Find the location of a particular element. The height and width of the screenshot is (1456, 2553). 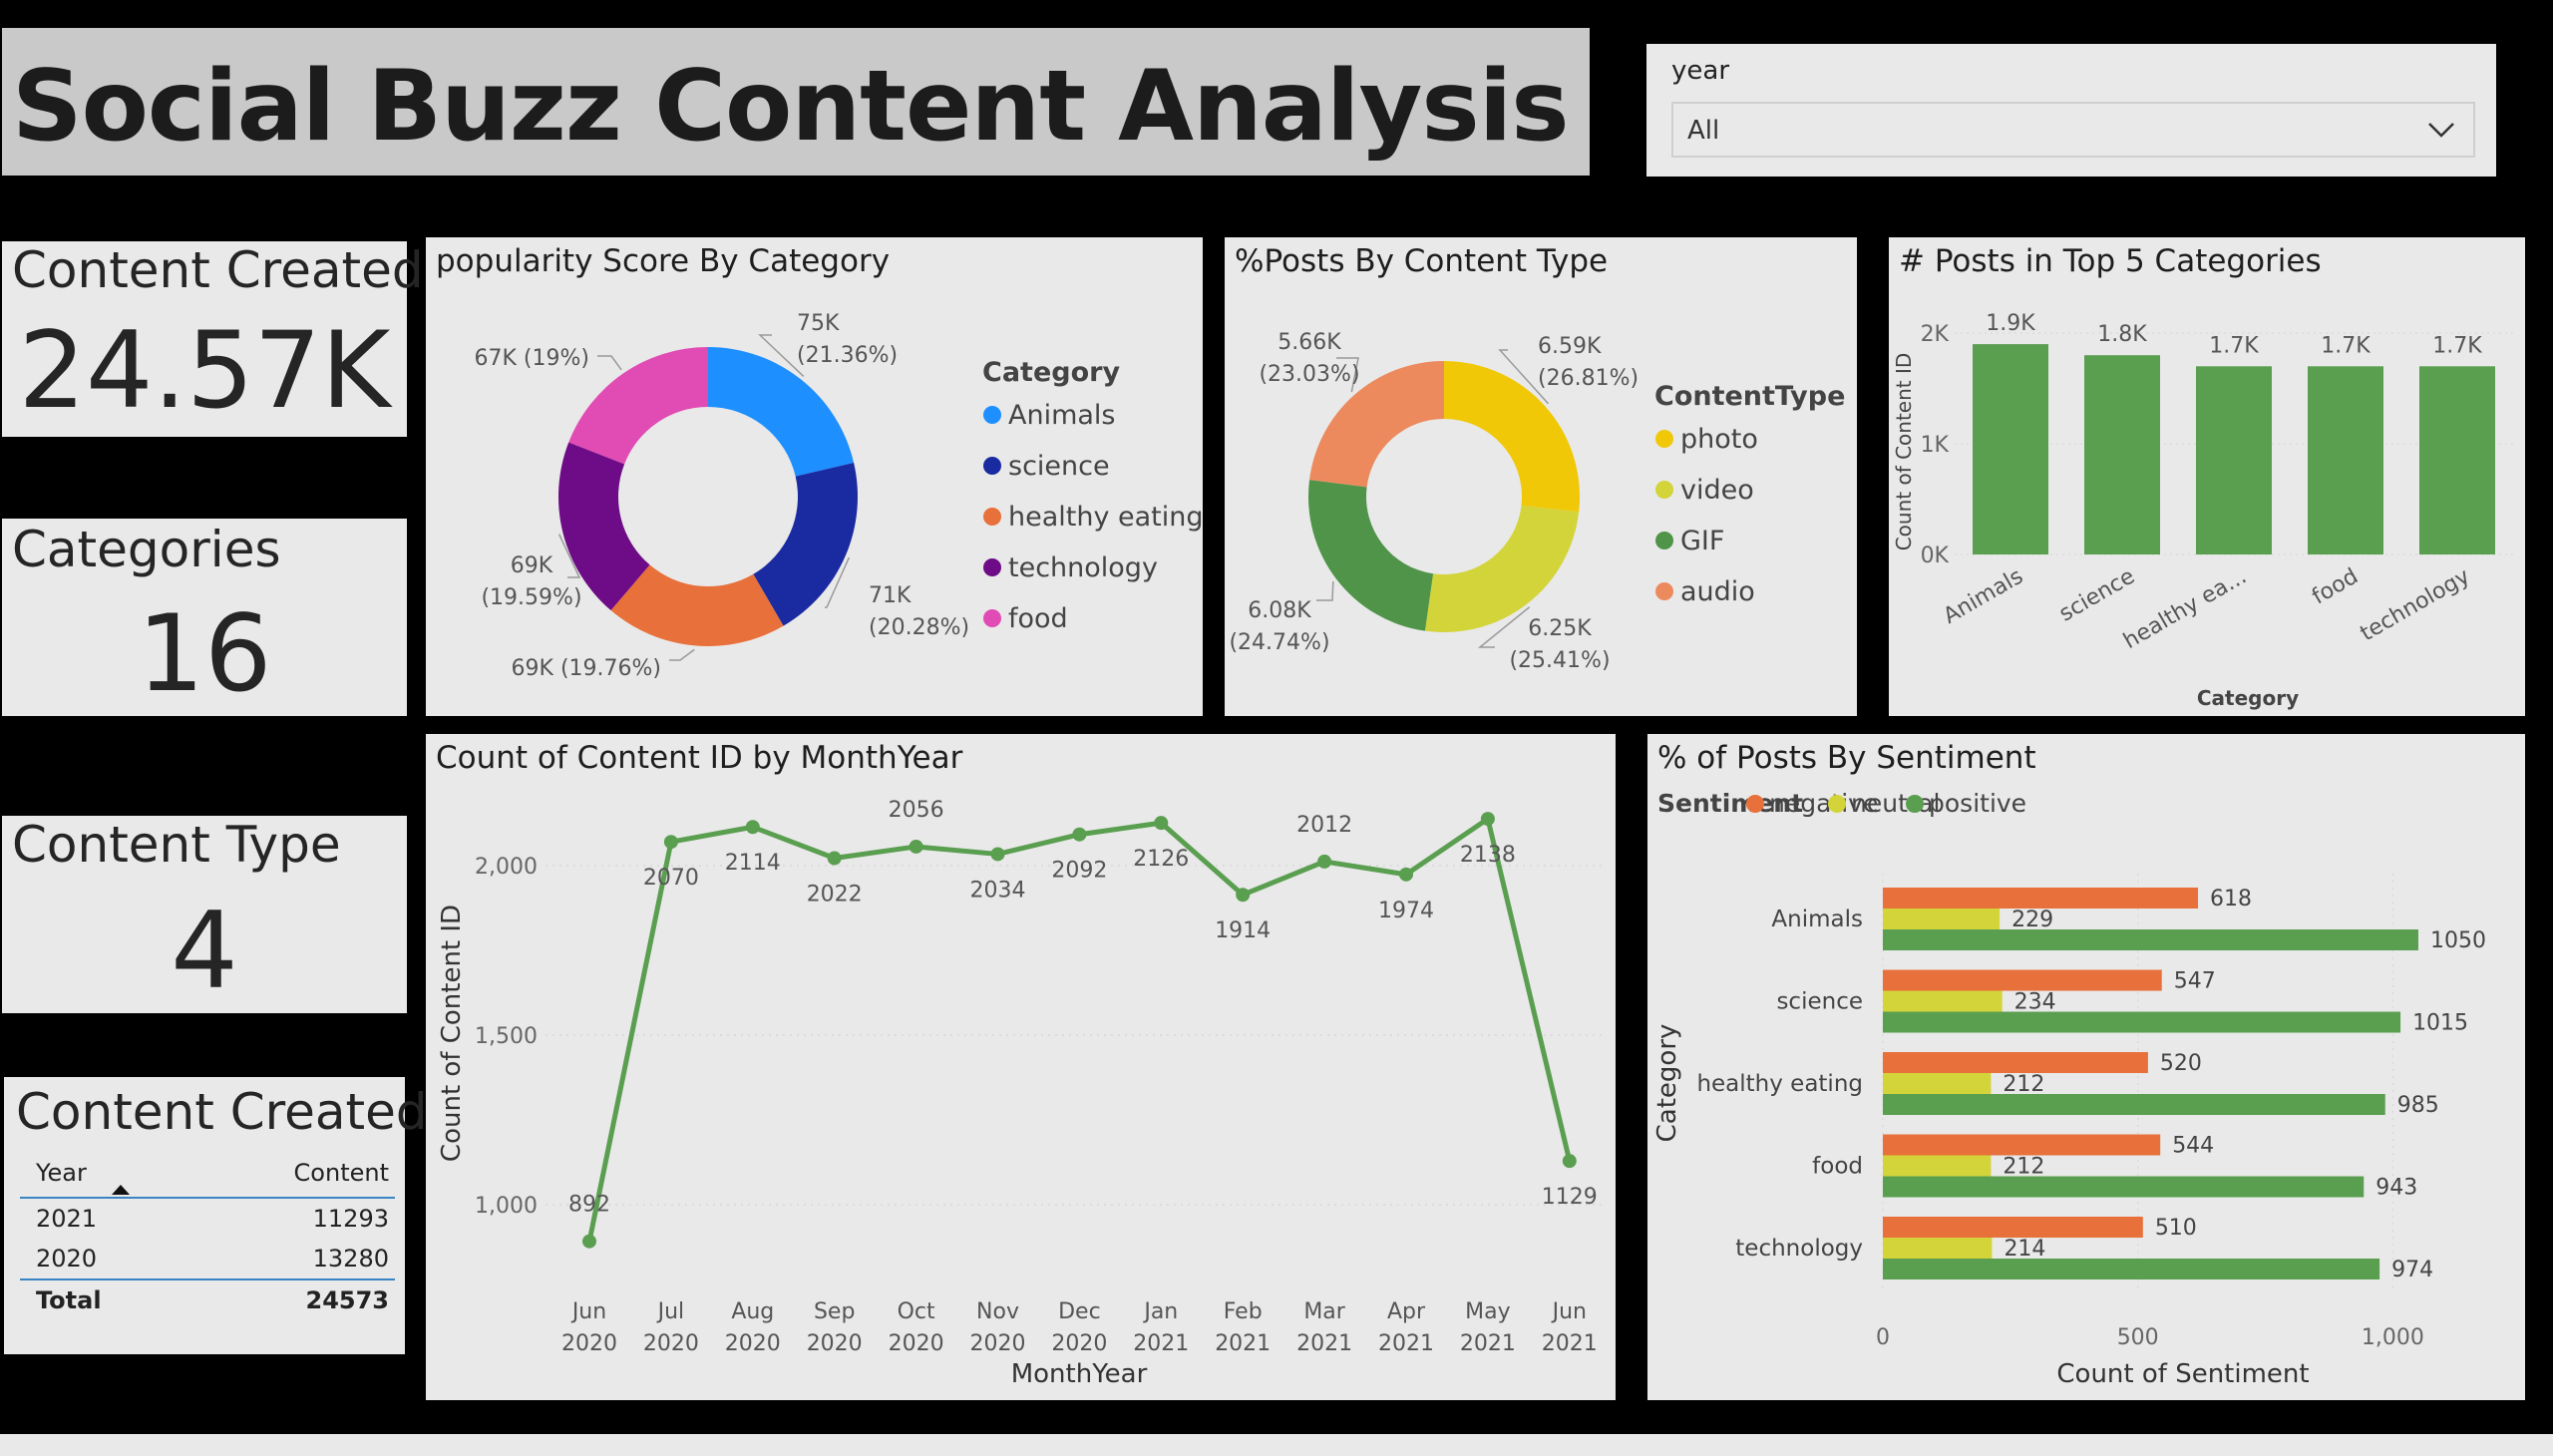

bar-data-label: 234 is located at coordinates (2035, 1002).